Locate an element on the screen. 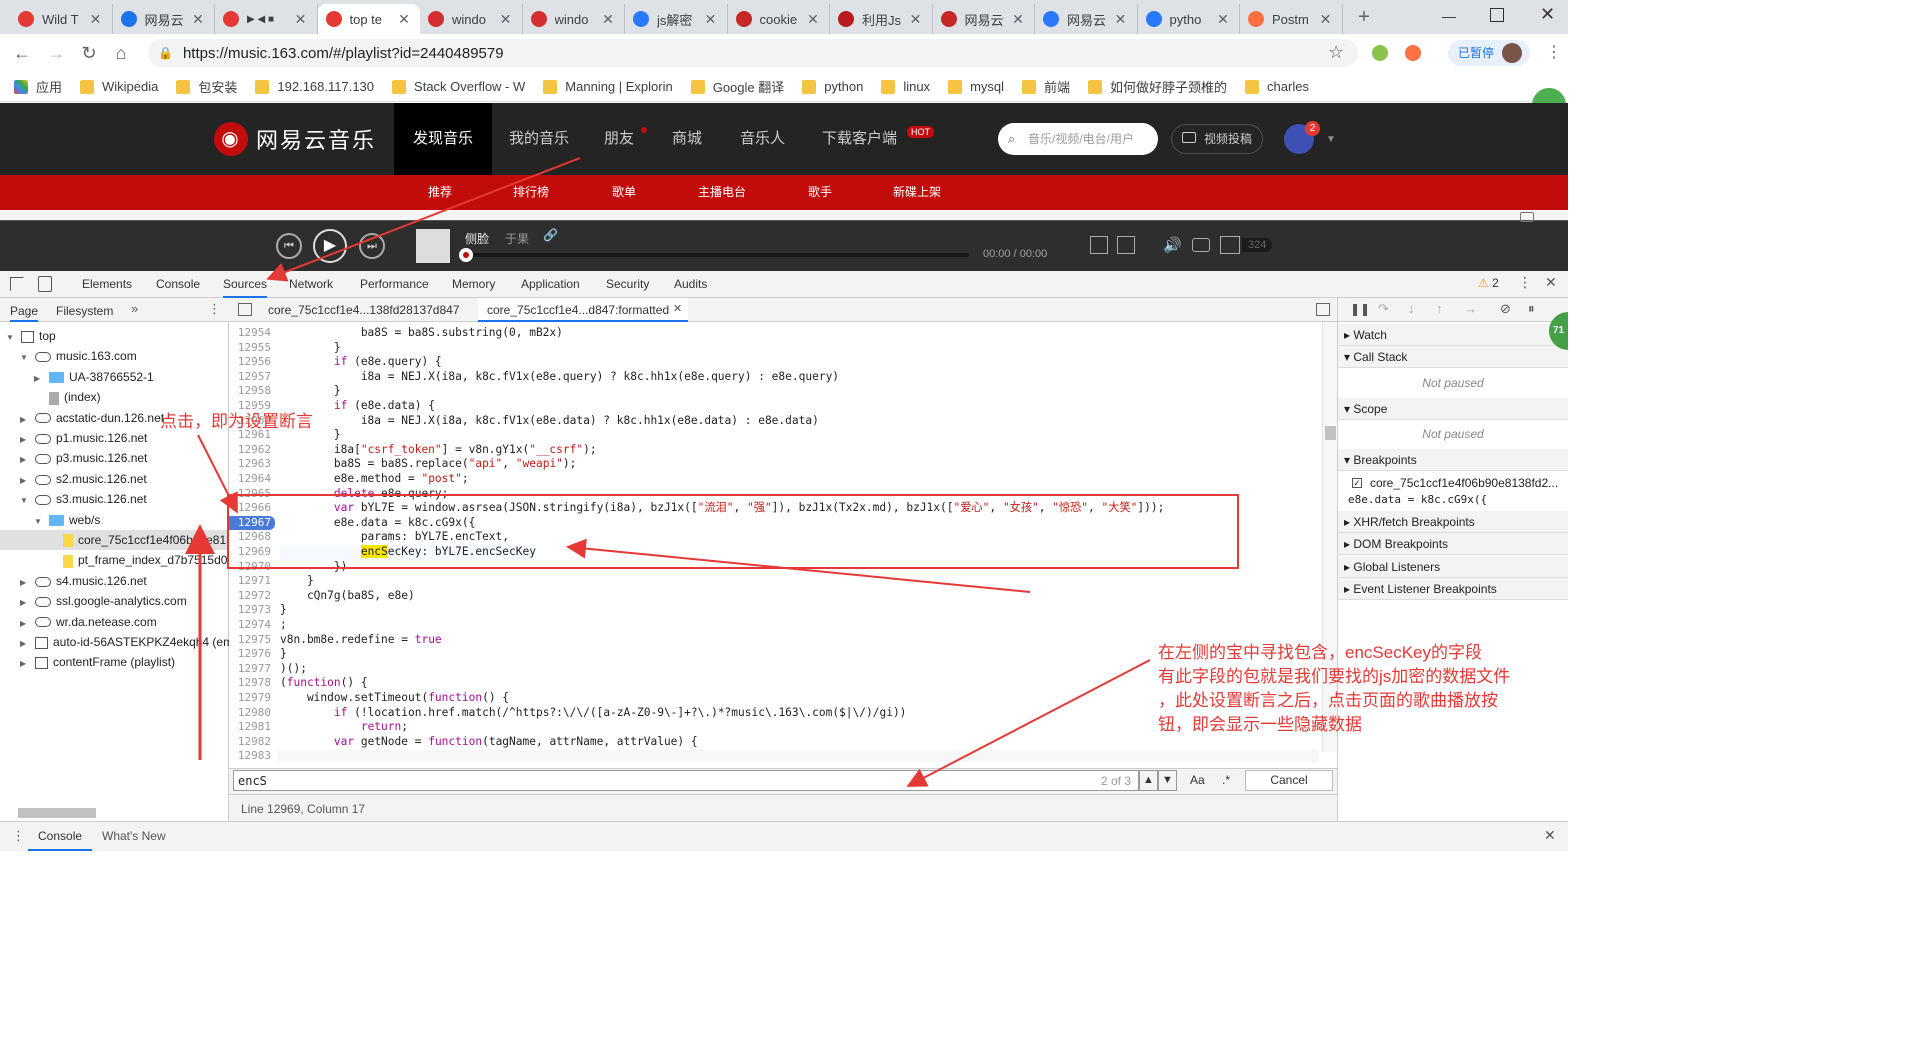 Image resolution: width=1920 pixels, height=1042 pixels. arrow-to-find-input is located at coordinates (1028, 723).